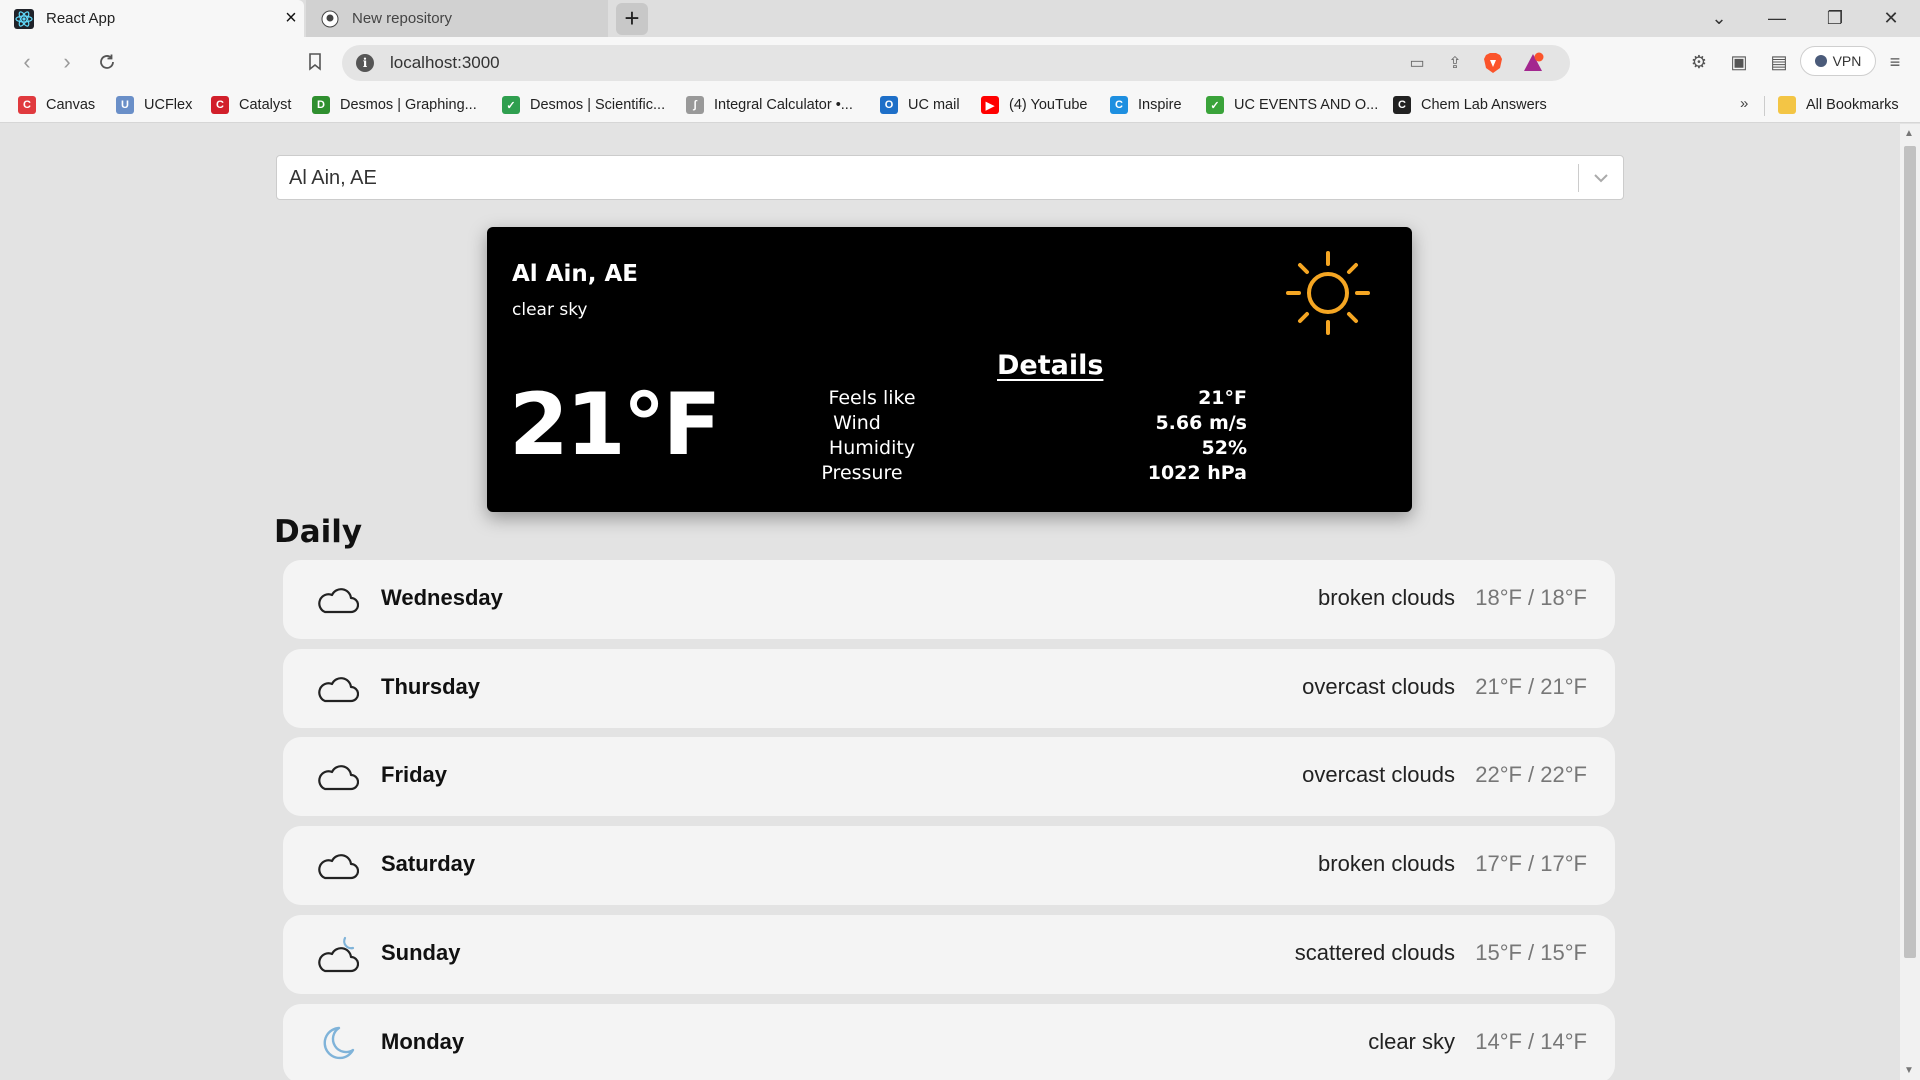 Image resolution: width=1920 pixels, height=1080 pixels. I want to click on minimize-icon: —, so click(1777, 18).